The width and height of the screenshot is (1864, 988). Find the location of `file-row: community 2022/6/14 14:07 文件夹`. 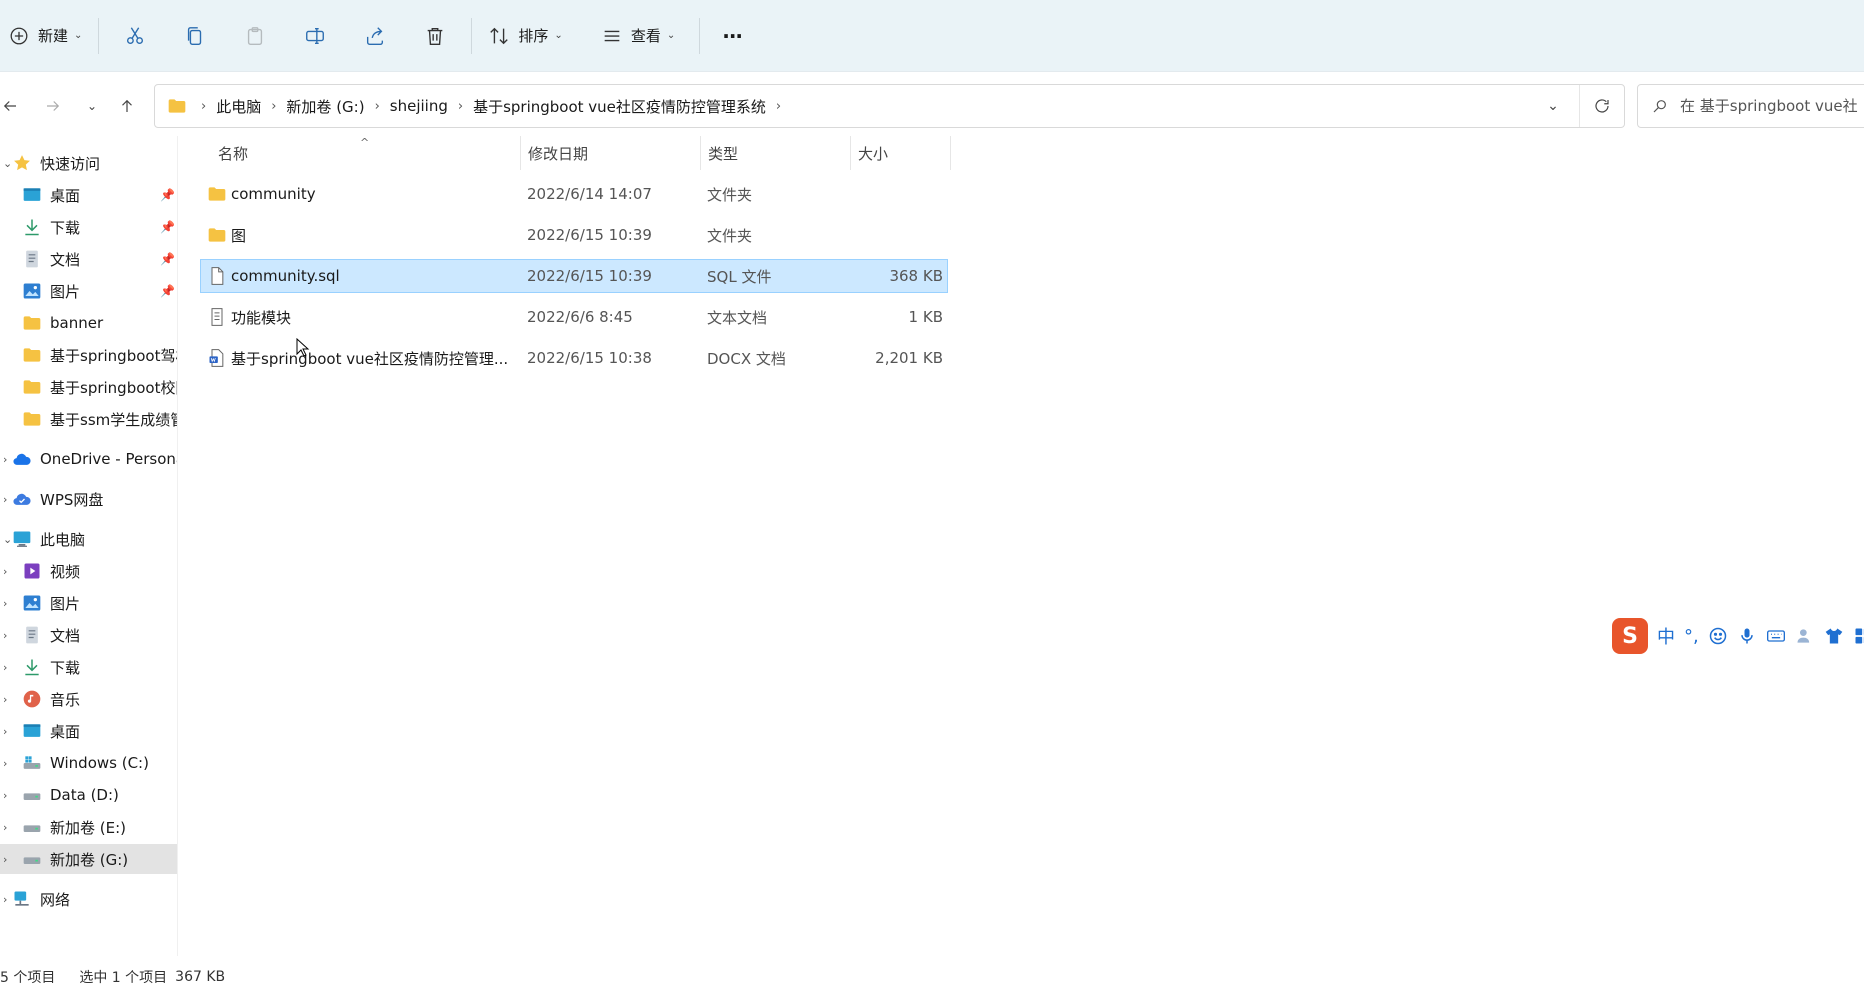

file-row: community 2022/6/14 14:07 文件夹 is located at coordinates (574, 194).